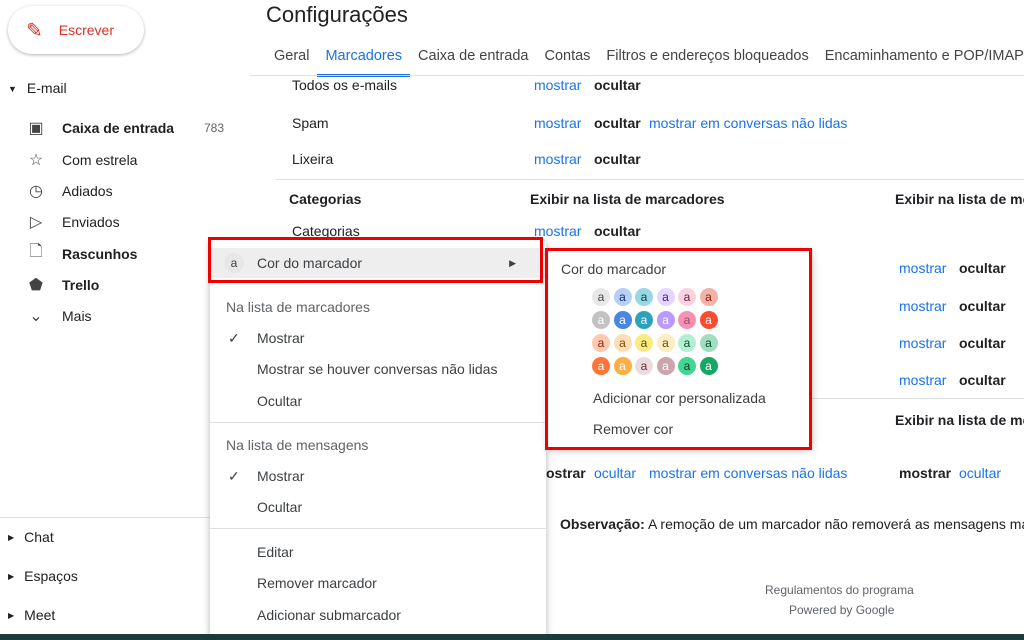 The height and width of the screenshot is (640, 1024). What do you see at coordinates (364, 60) in the screenshot?
I see `tab-labels: Marcadores` at bounding box center [364, 60].